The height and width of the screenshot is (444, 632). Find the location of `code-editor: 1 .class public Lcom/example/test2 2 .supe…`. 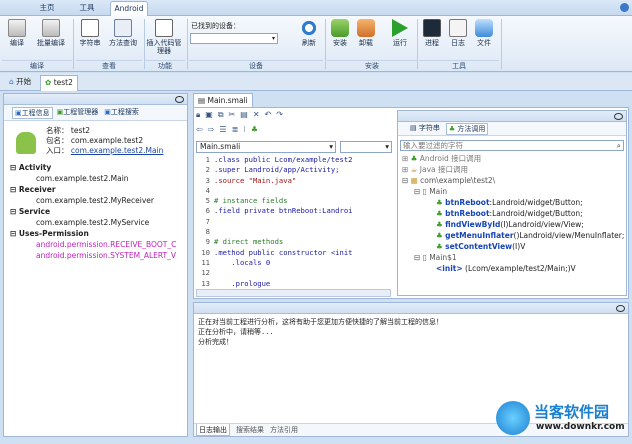

code-editor: 1 .class public Lcom/example/test2 2 .supe… is located at coordinates (293, 221).